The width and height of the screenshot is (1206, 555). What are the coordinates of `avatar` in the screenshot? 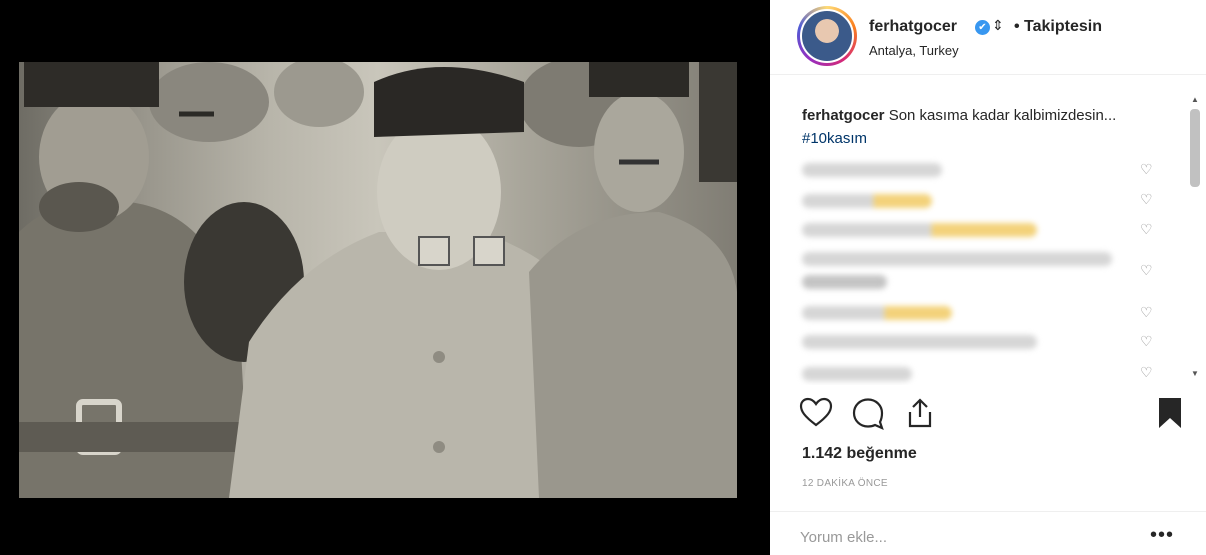 It's located at (827, 36).